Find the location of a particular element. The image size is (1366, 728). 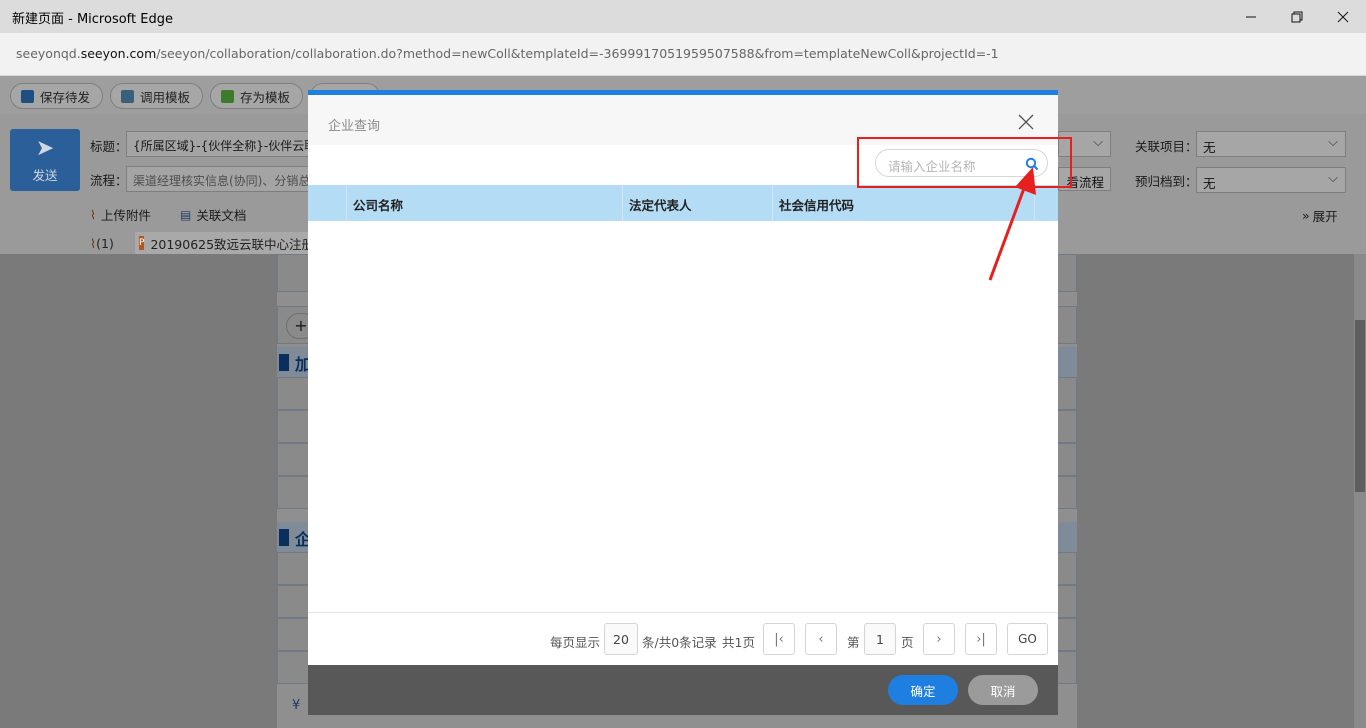

double-chevron-down-icon: ¥ is located at coordinates (296, 705).